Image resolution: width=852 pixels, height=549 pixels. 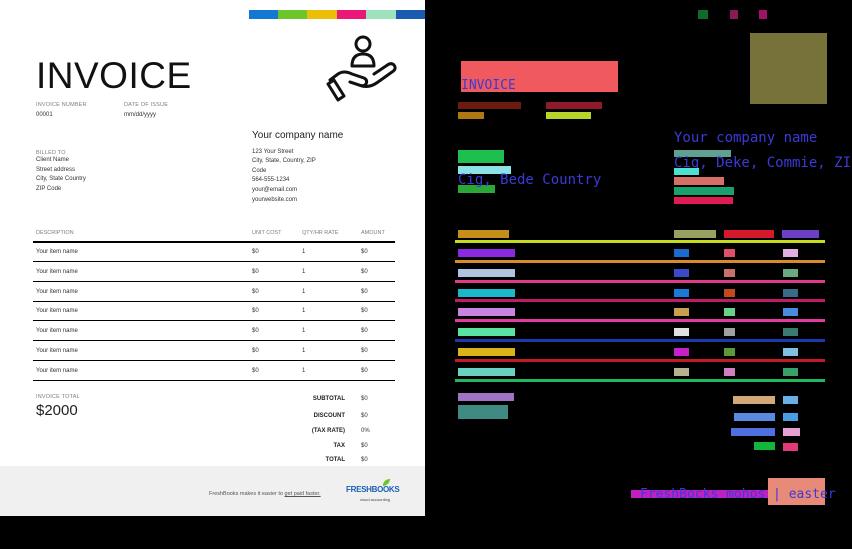 I want to click on map-company-text: Your company name, so click(x=746, y=138).